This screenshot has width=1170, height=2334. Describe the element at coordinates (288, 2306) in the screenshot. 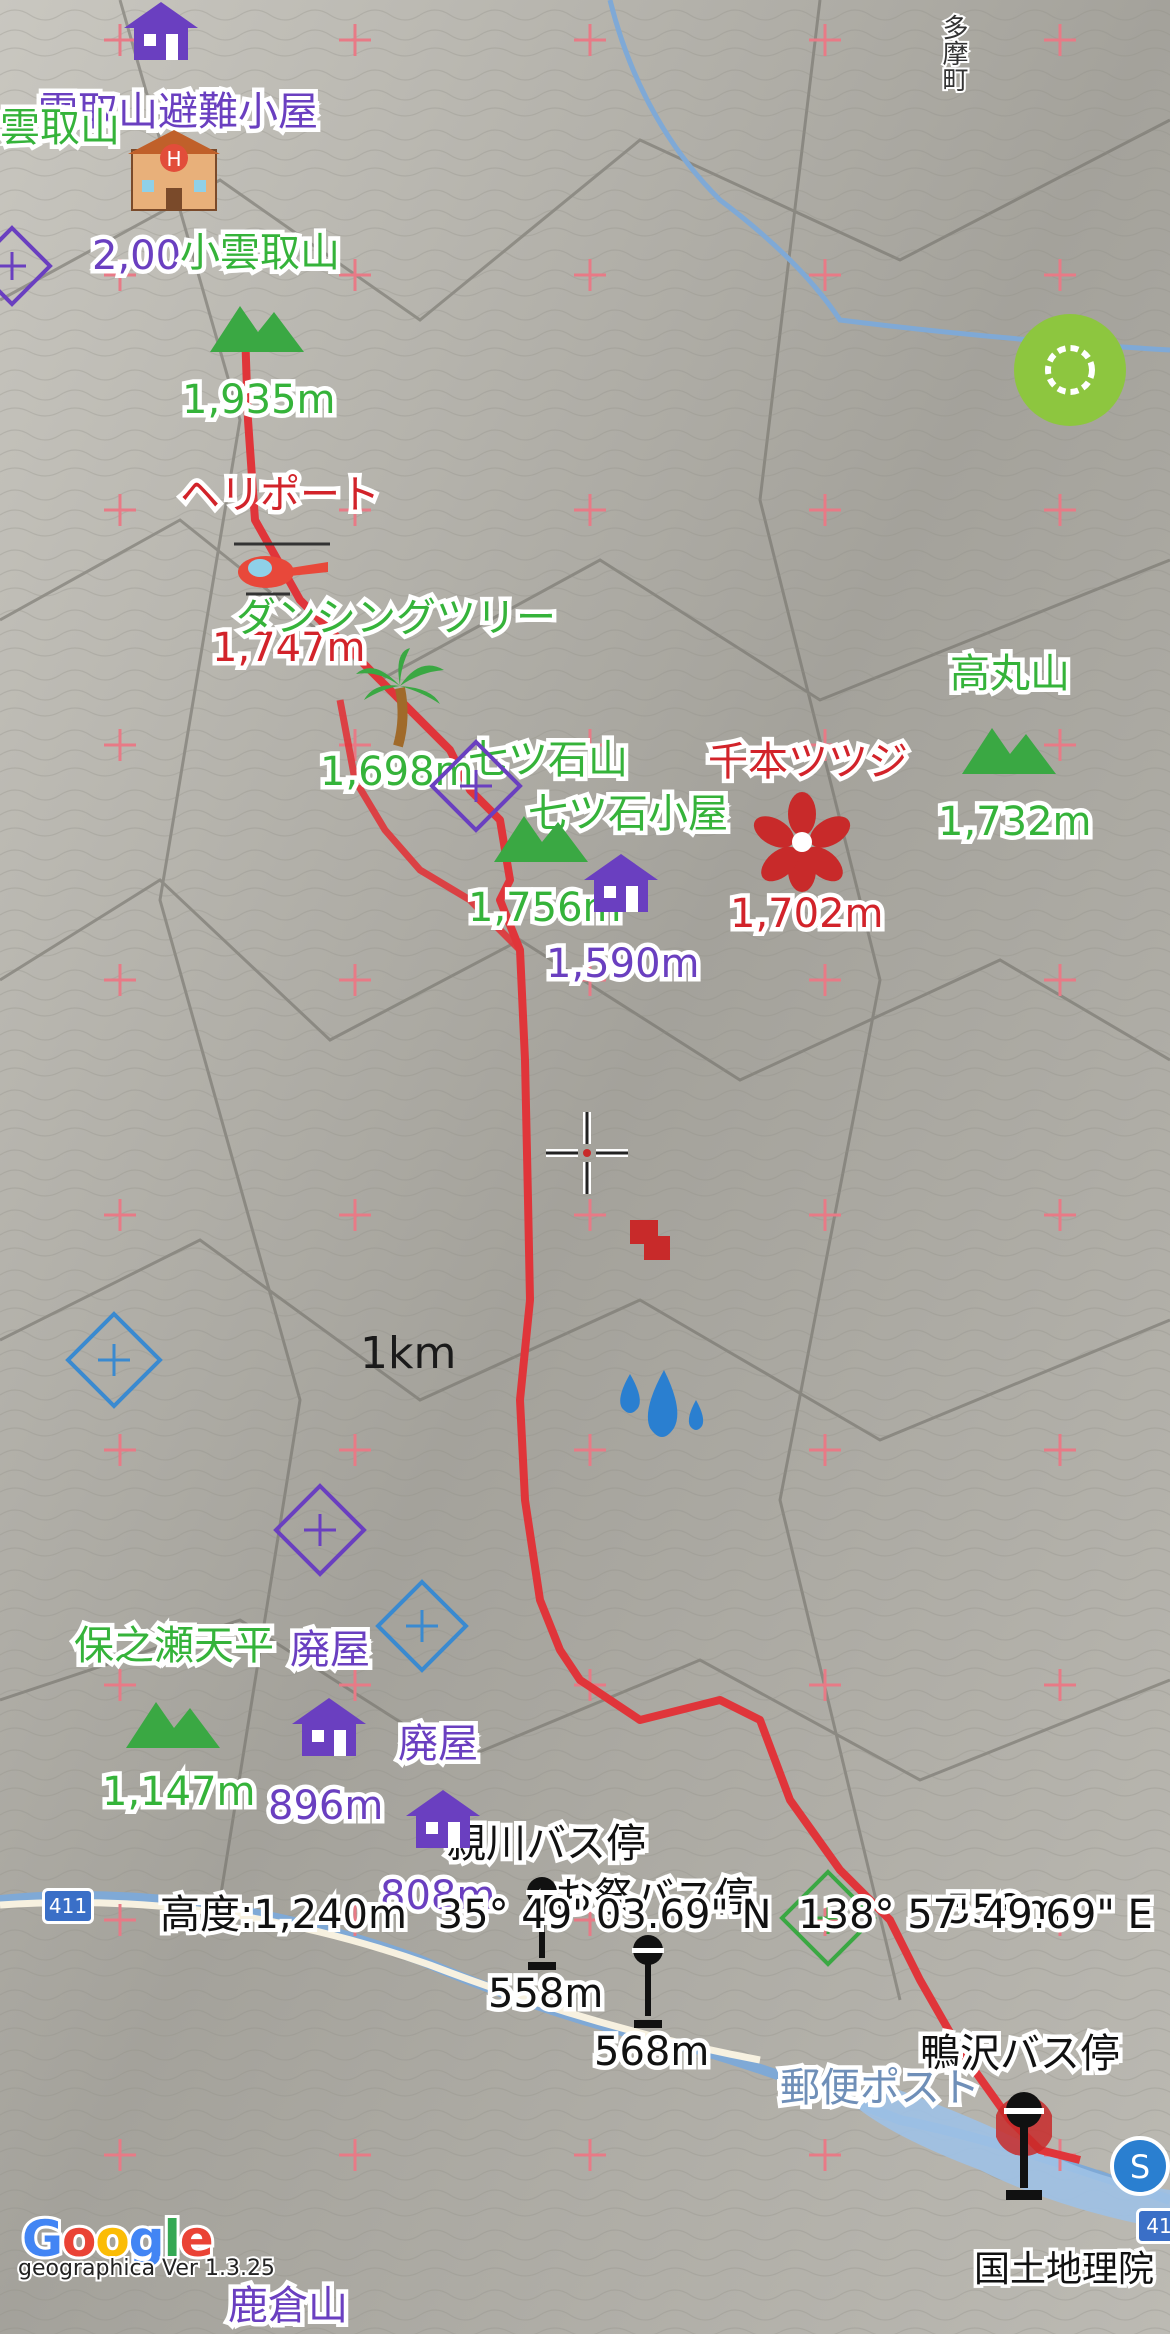

I see `kakurayama-label: 鹿倉山` at that location.